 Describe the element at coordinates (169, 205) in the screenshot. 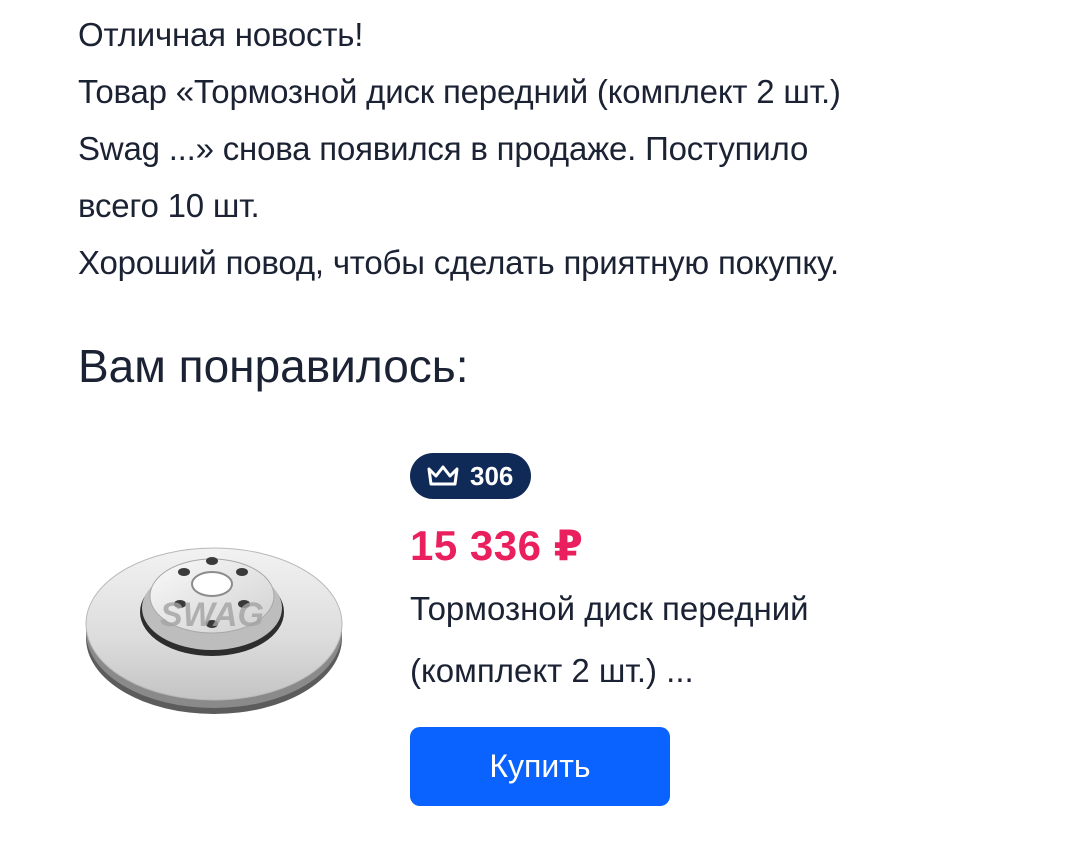

I see `message-line: всего 10 шт.` at that location.